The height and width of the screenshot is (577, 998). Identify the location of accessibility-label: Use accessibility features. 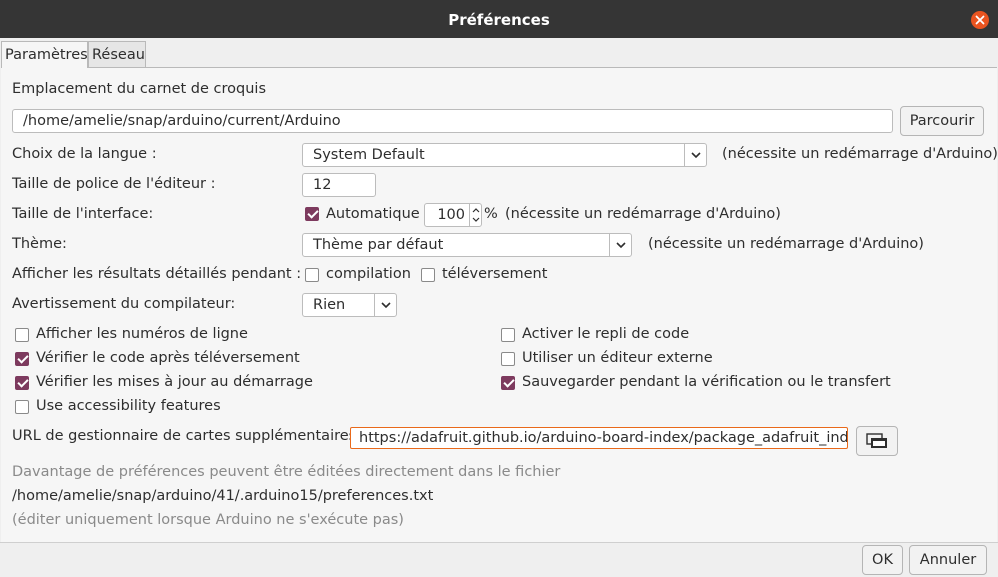
(128, 406).